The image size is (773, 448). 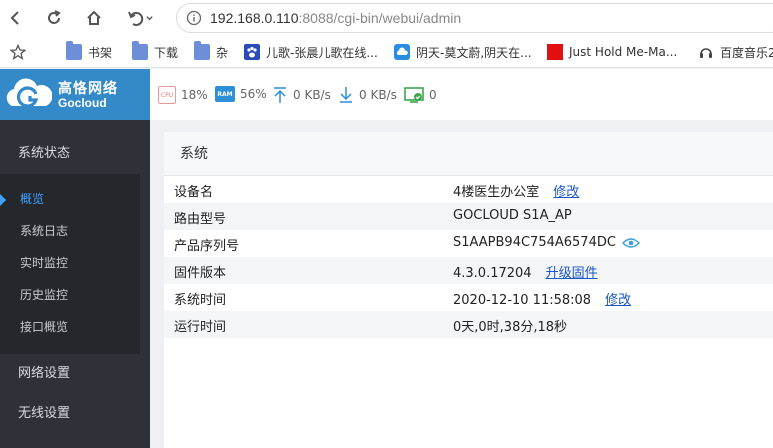 I want to click on bookmark-item: 下载, so click(x=155, y=51).